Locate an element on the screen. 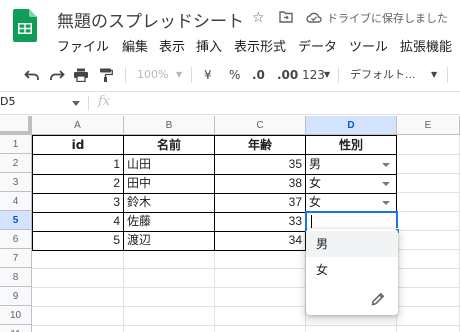  row-header-2: 2 is located at coordinates (16, 163).